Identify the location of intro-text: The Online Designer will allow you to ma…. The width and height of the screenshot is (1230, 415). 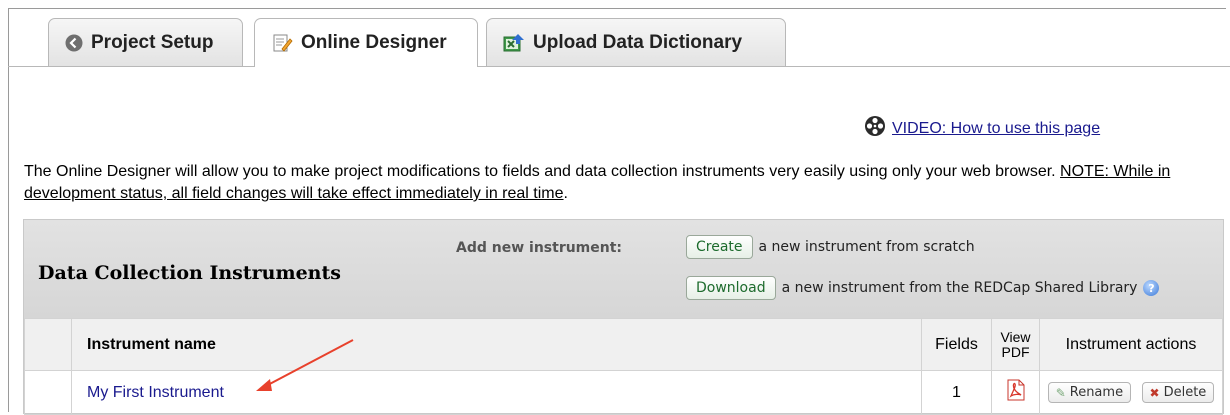
(619, 183).